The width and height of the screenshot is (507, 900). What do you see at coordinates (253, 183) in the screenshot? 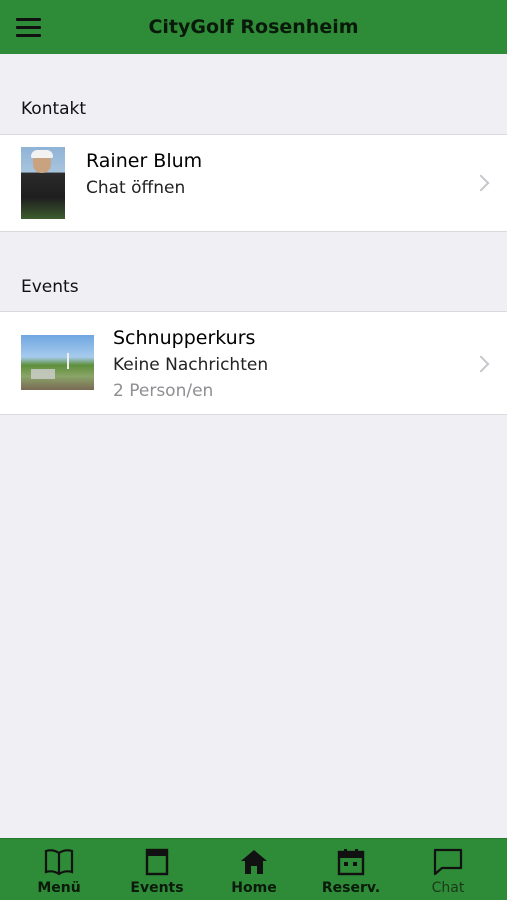
I see `contact-row: Rainer Blum Chat öffnen` at bounding box center [253, 183].